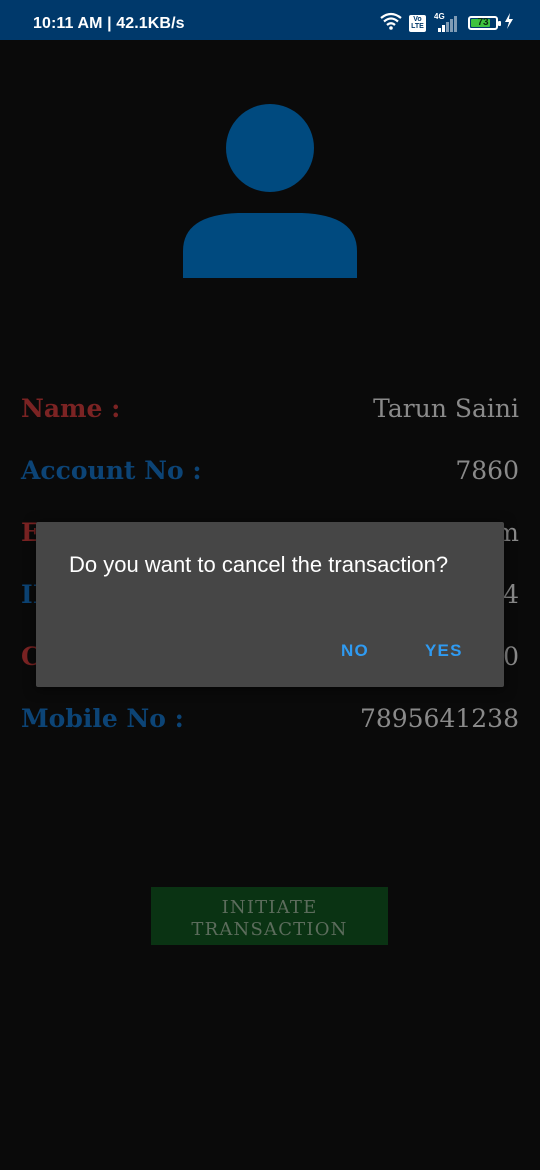 Image resolution: width=540 pixels, height=1170 pixels. Describe the element at coordinates (270, 20) in the screenshot. I see `status-bar: 10:11 AM | 42.1KB/s Vo LTE 4G 73` at that location.